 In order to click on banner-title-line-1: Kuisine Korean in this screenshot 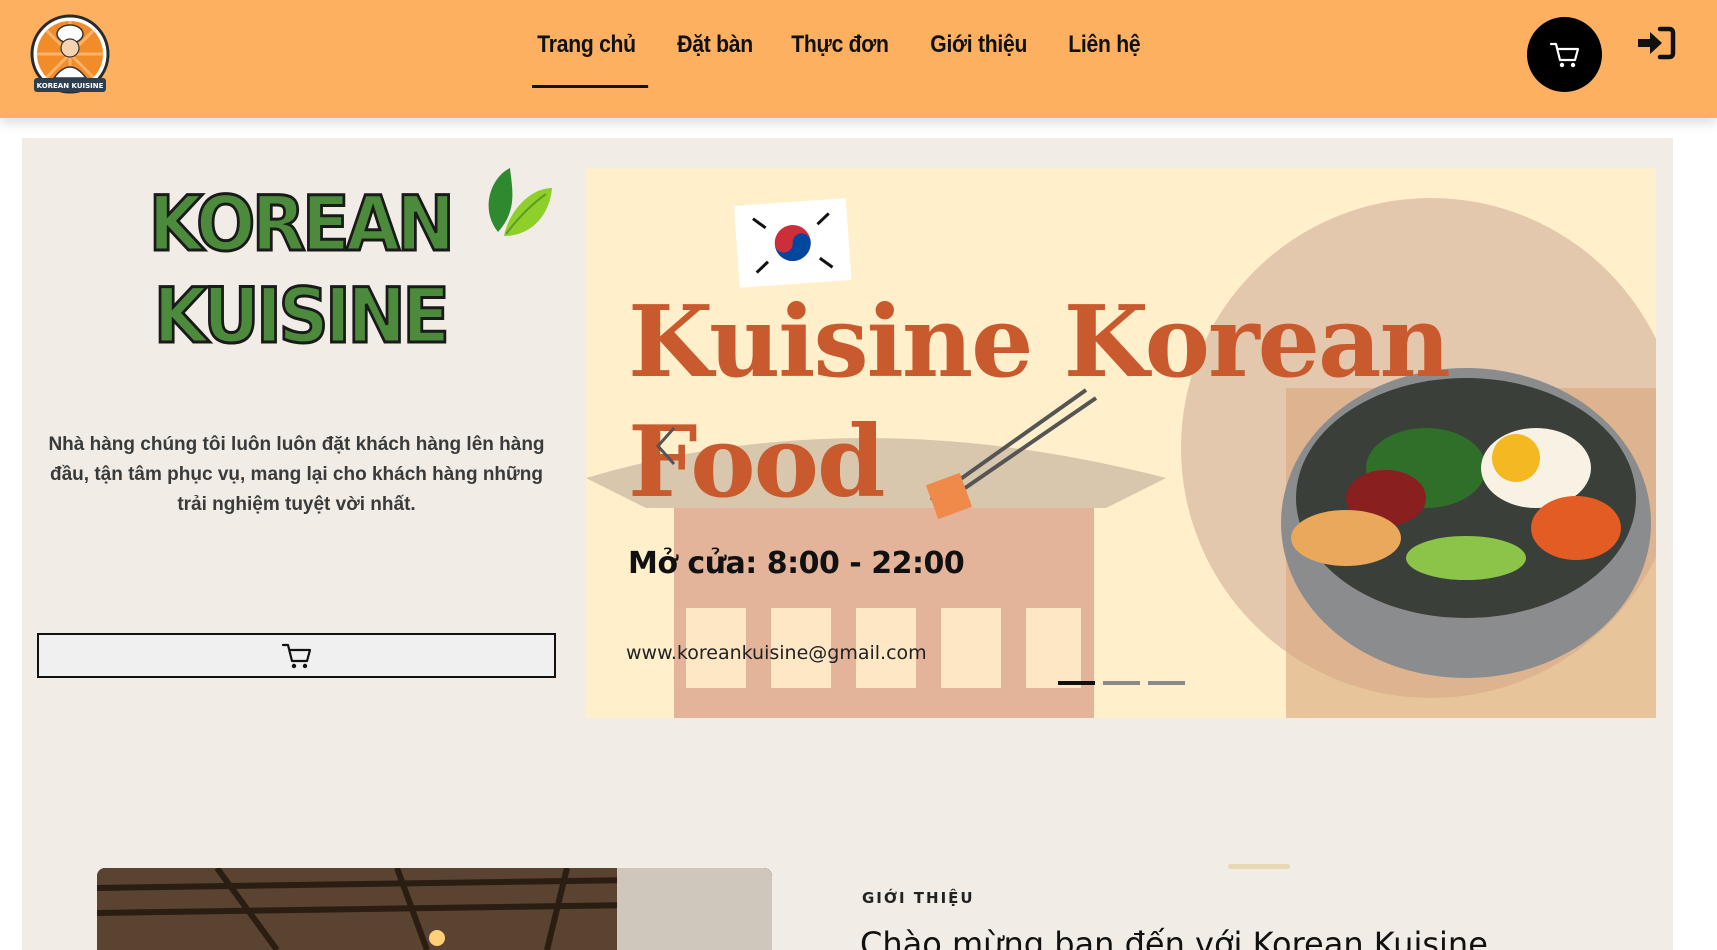, I will do `click(1039, 342)`.